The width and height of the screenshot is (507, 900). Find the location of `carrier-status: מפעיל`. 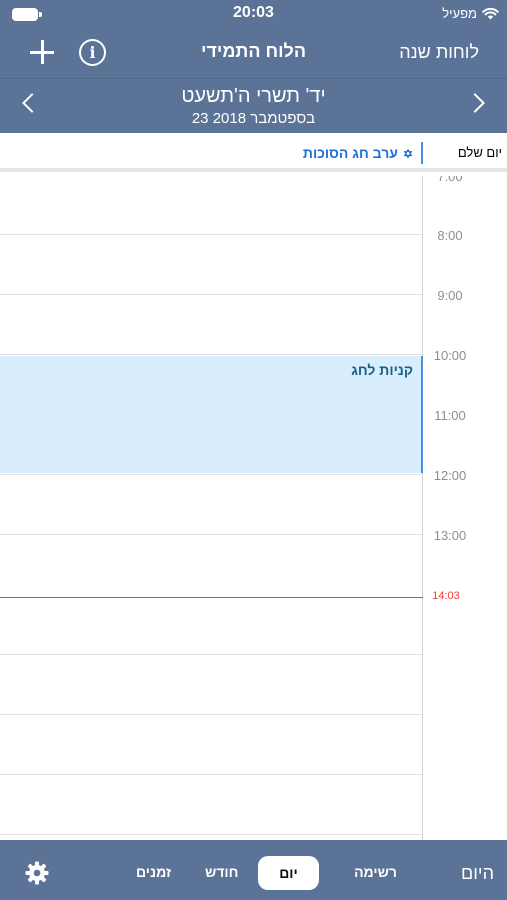

carrier-status: מפעיל is located at coordinates (470, 13).